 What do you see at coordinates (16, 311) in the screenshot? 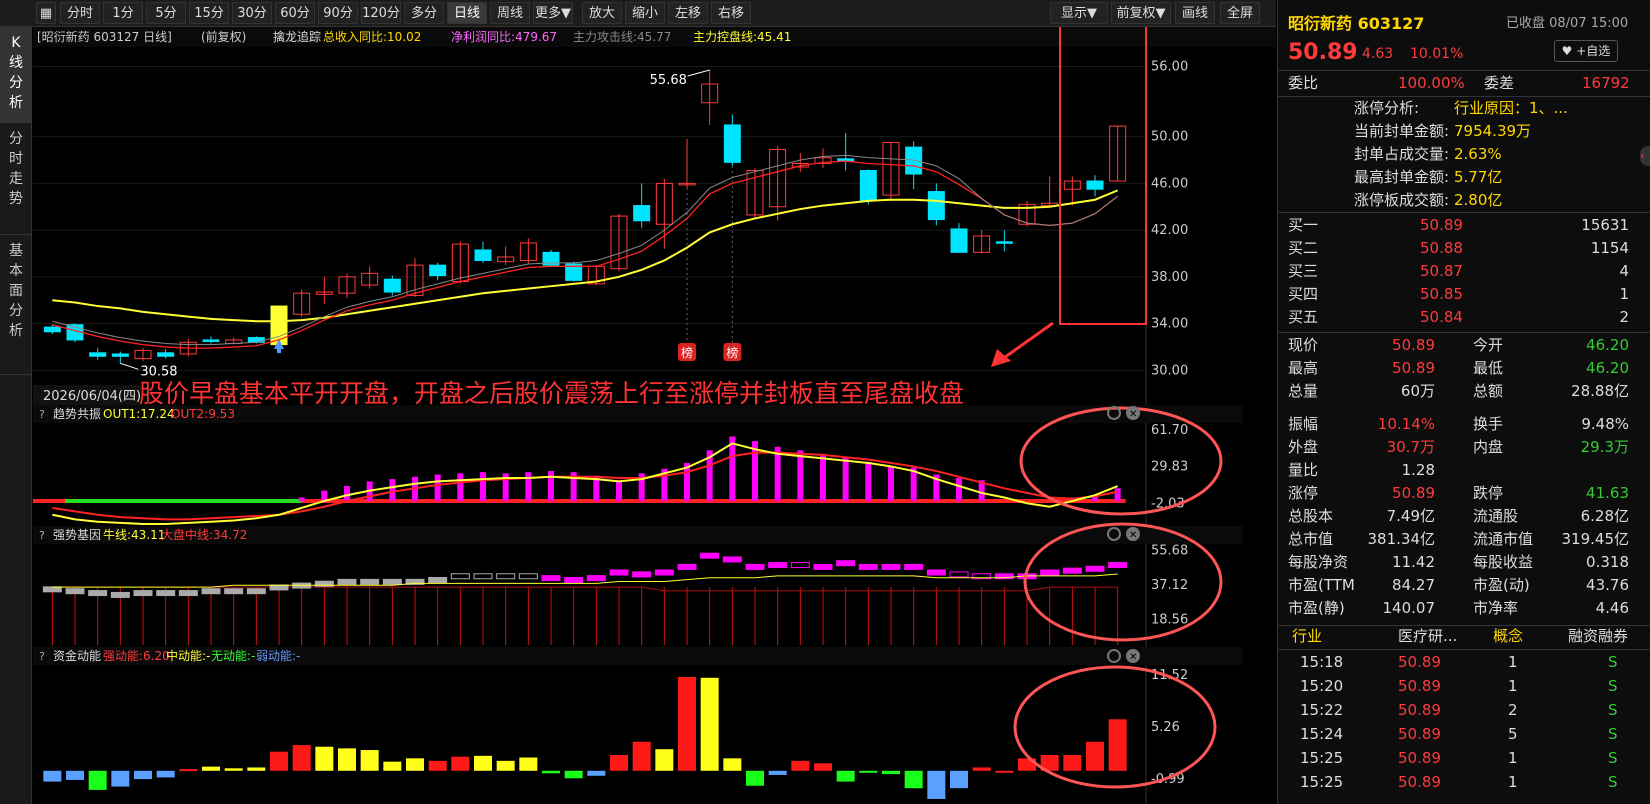
I see `left-tab-char: 分` at bounding box center [16, 311].